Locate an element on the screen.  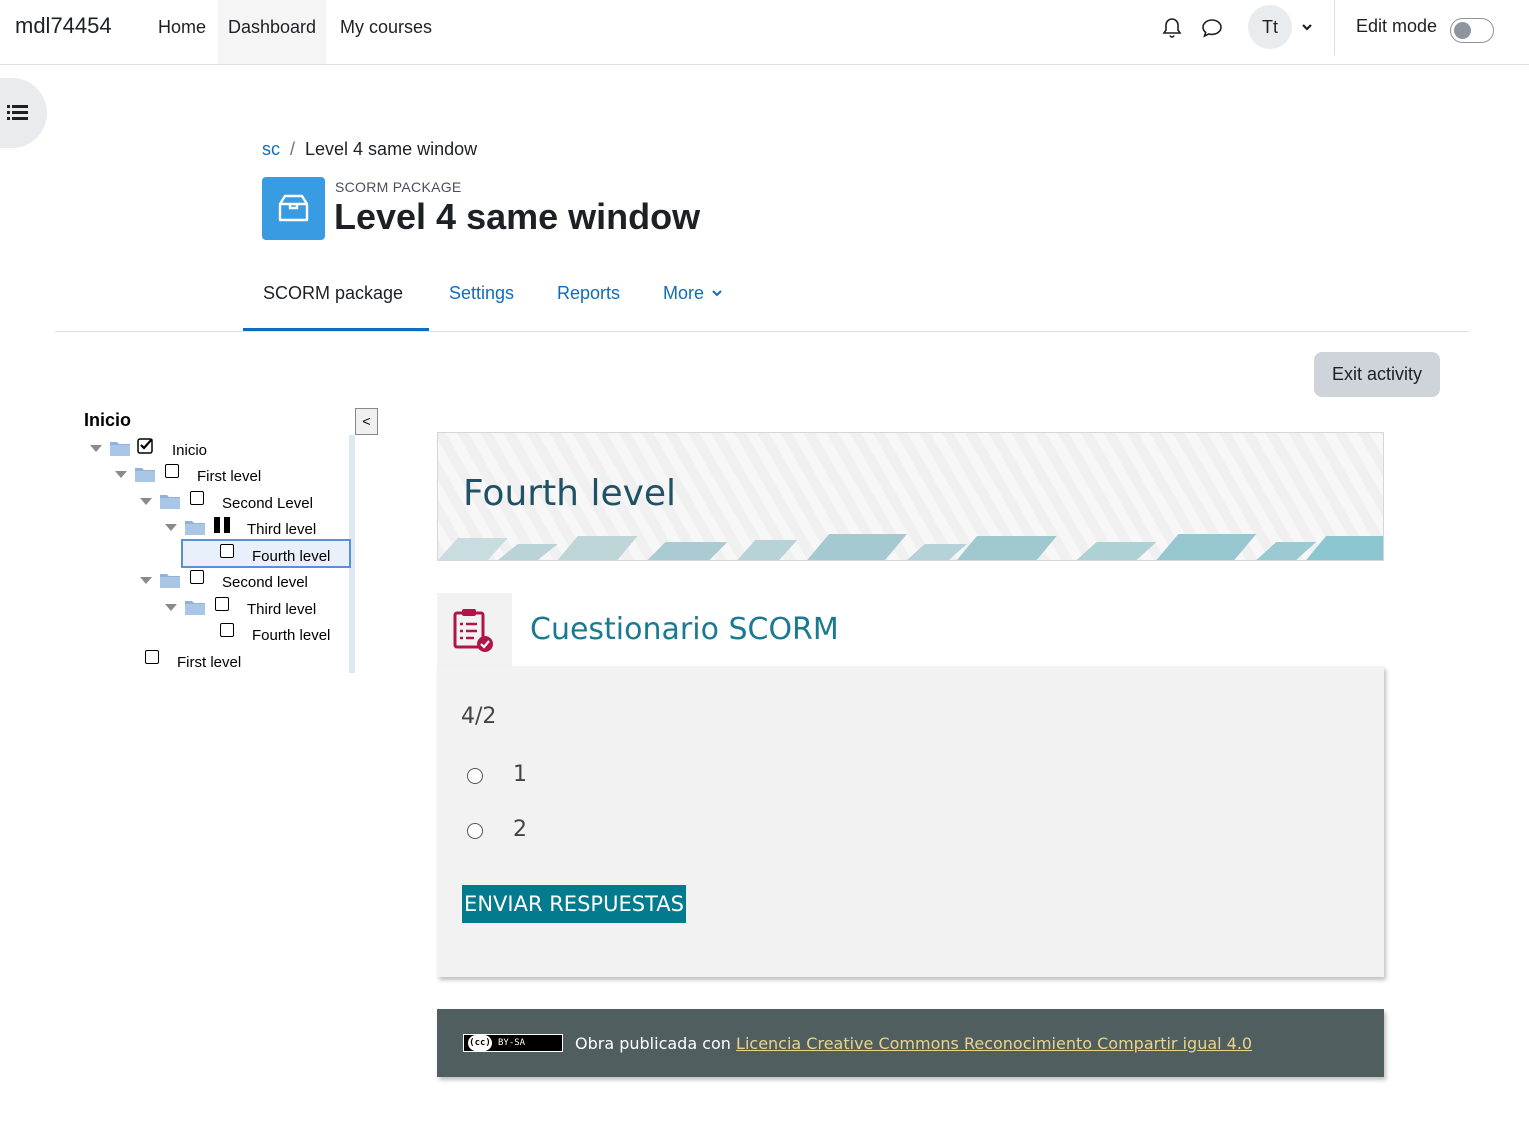
quiz-icon-tab is located at coordinates (474, 630).